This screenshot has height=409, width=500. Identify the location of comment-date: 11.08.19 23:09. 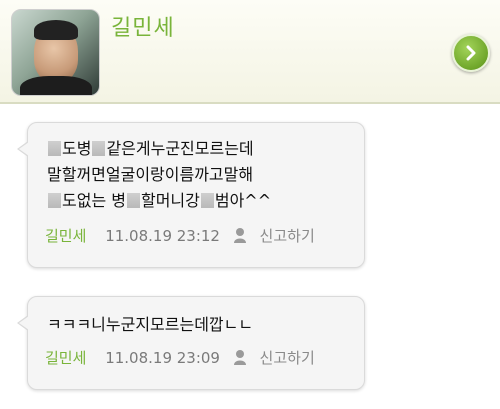
(162, 358).